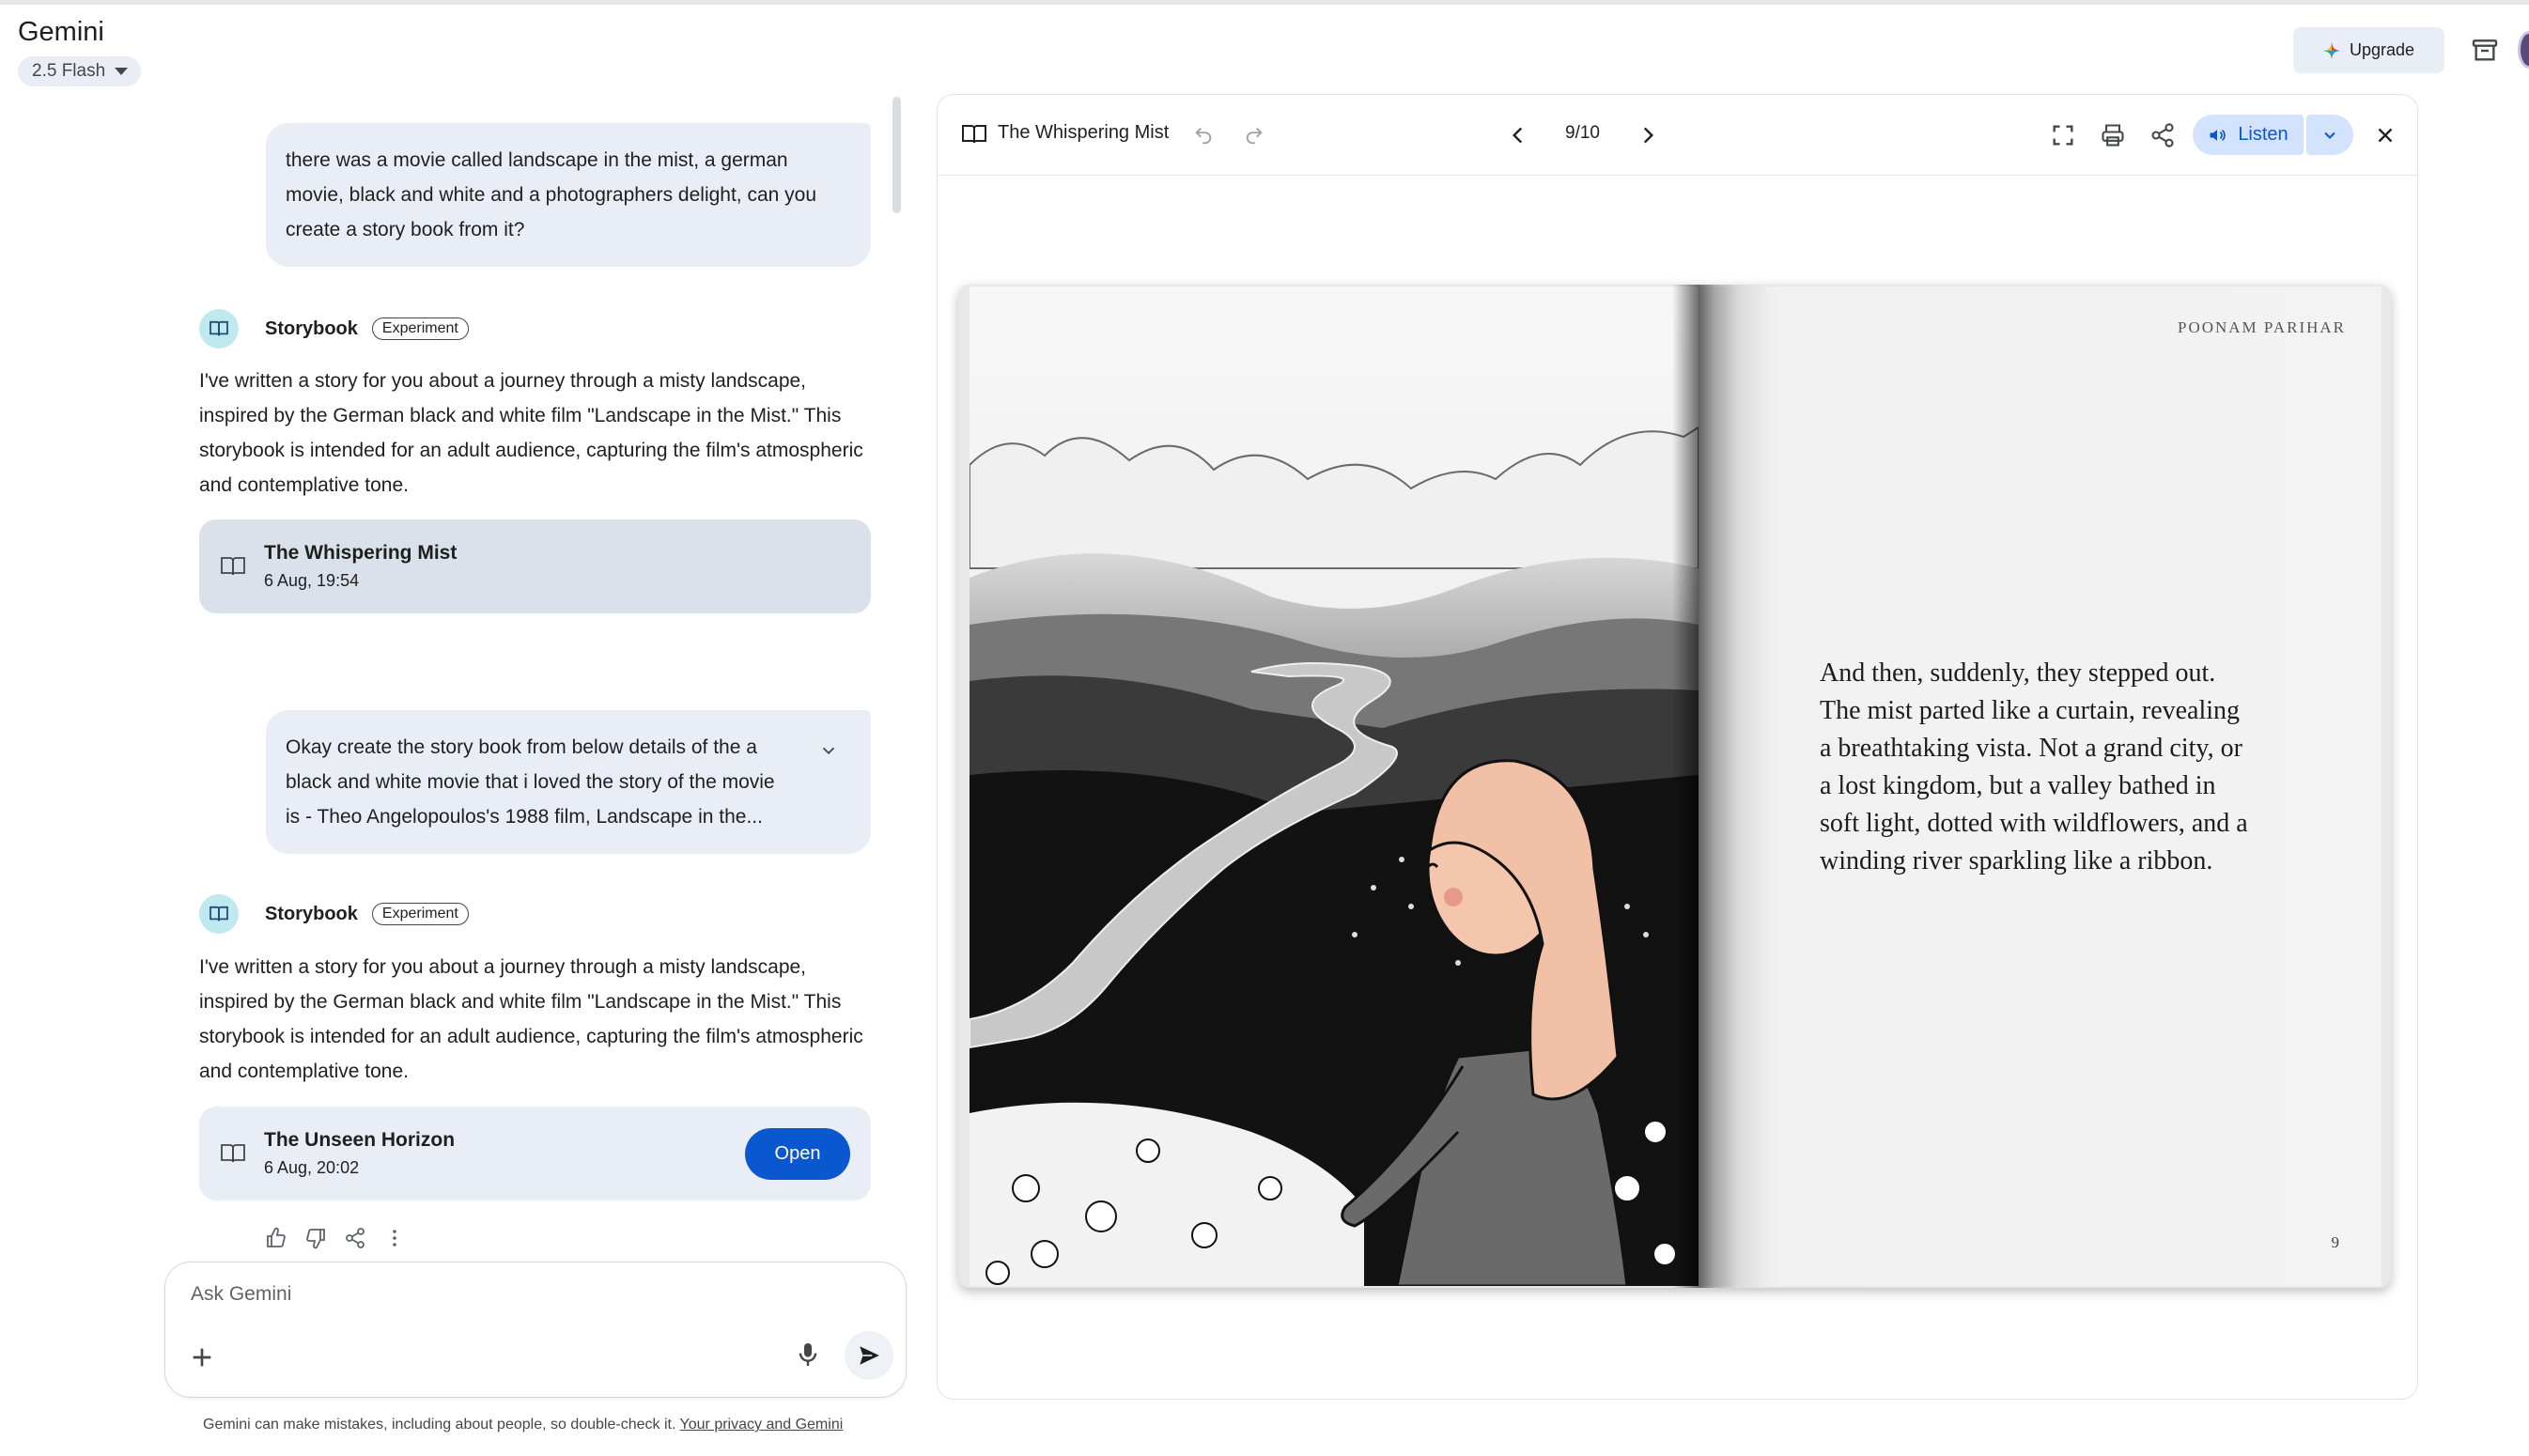 This screenshot has height=1456, width=2529. I want to click on chevron-right-icon, so click(1648, 135).